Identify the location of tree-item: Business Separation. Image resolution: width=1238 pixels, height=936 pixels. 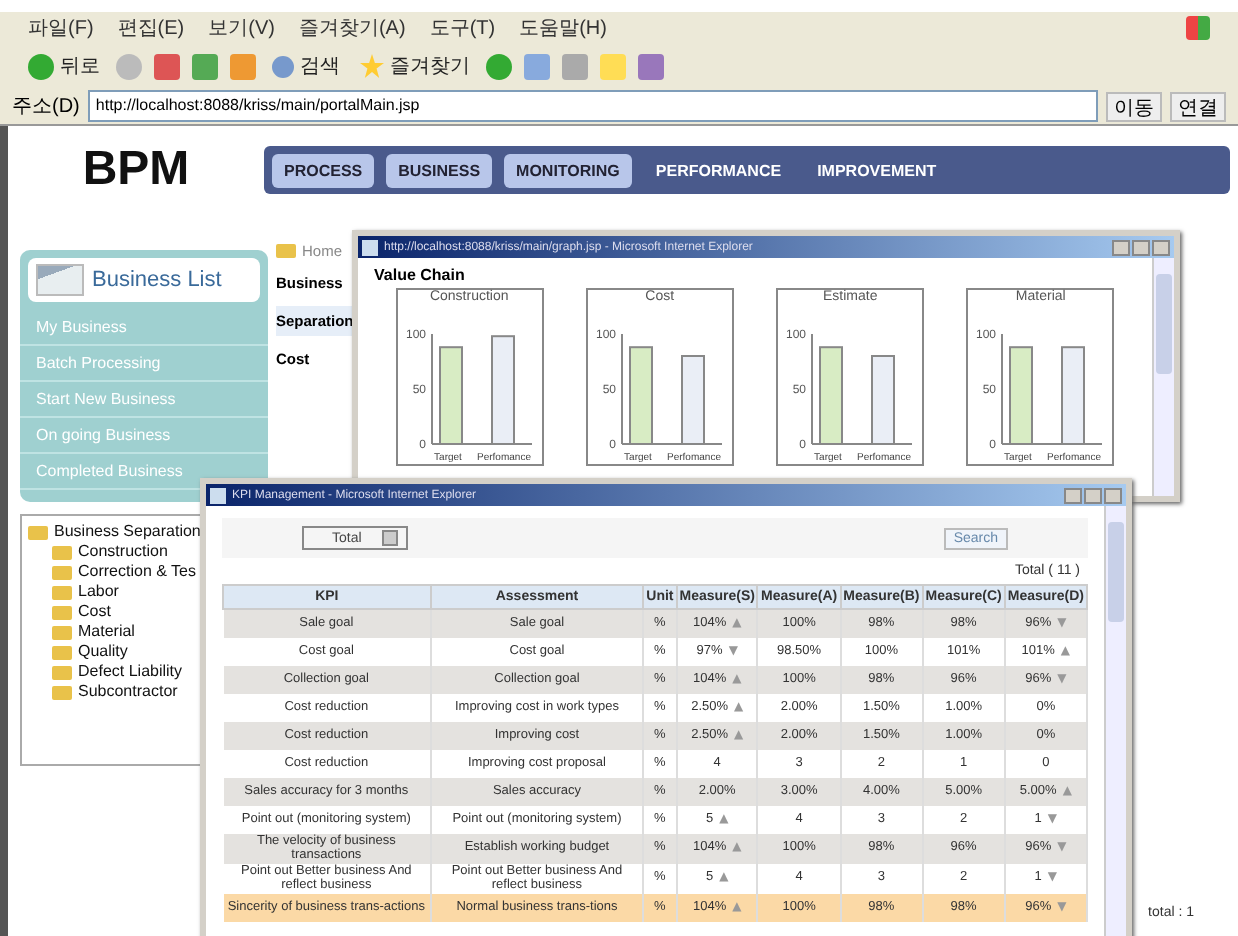
(127, 532).